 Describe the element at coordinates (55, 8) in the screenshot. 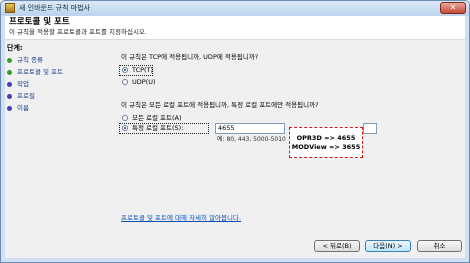

I see `window-title: 새 인바운드 규칙 마법사` at that location.